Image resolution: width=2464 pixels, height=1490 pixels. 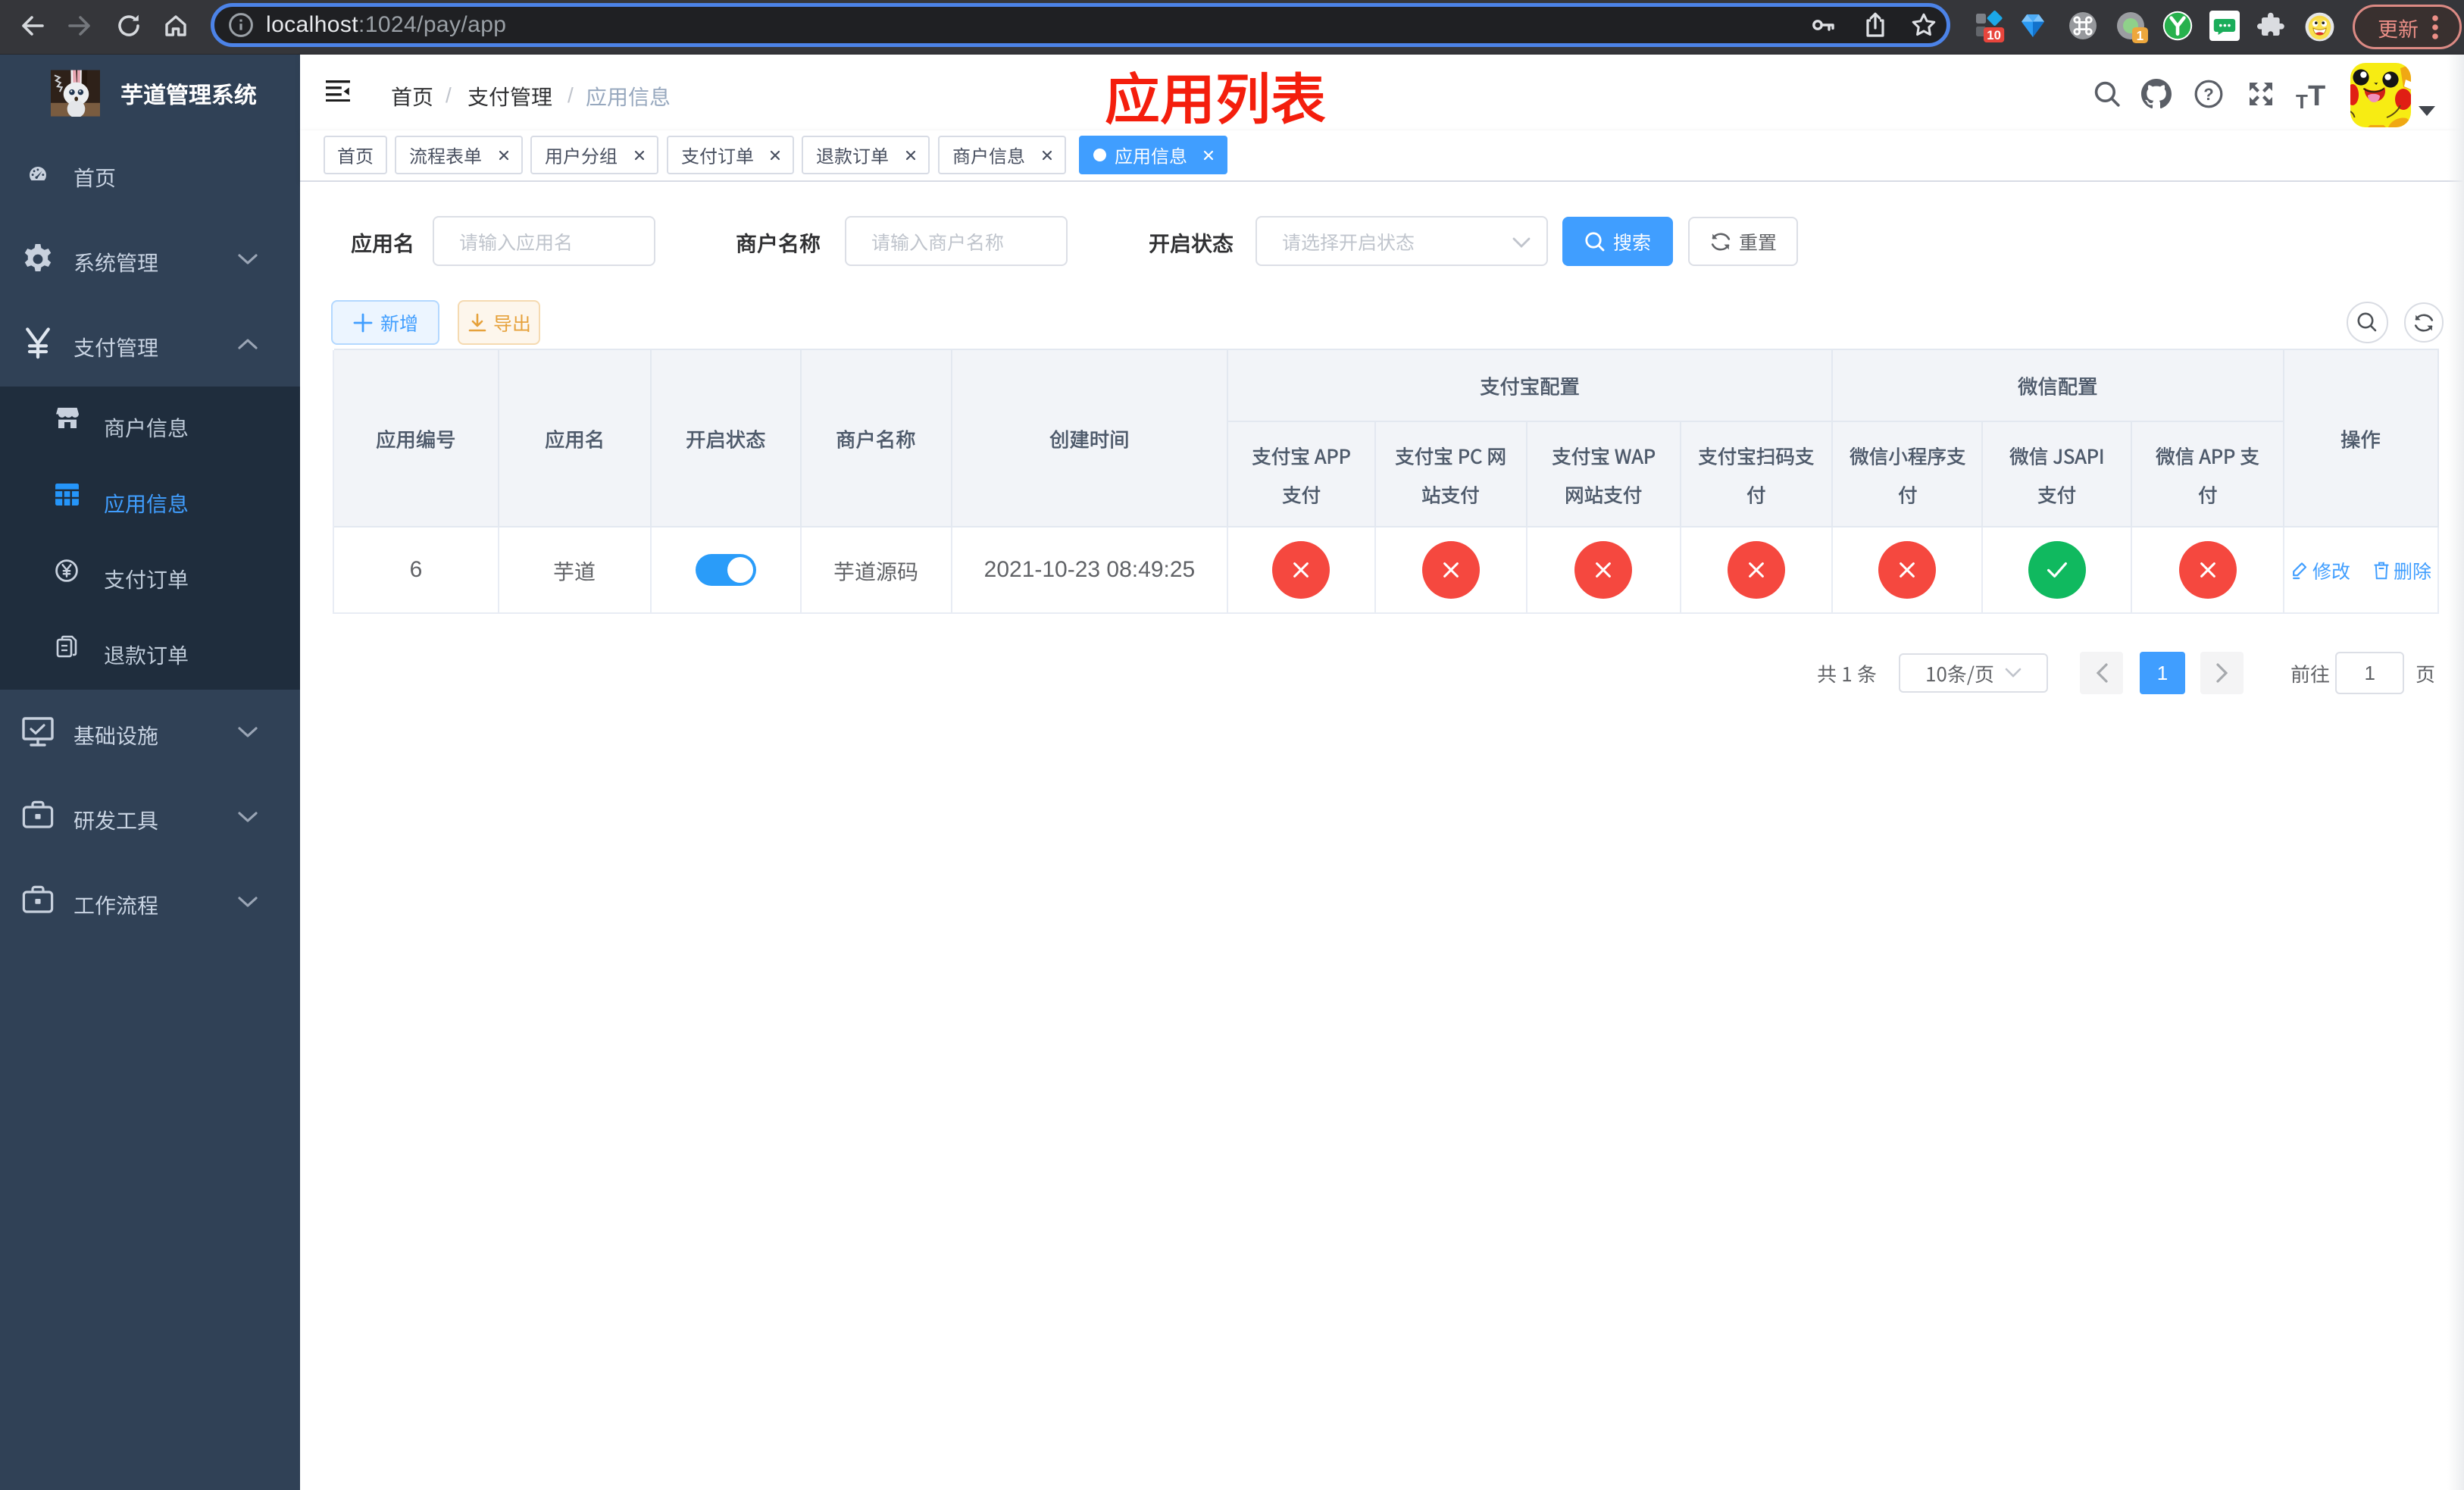 I want to click on svg-text: 10, so click(x=1994, y=35).